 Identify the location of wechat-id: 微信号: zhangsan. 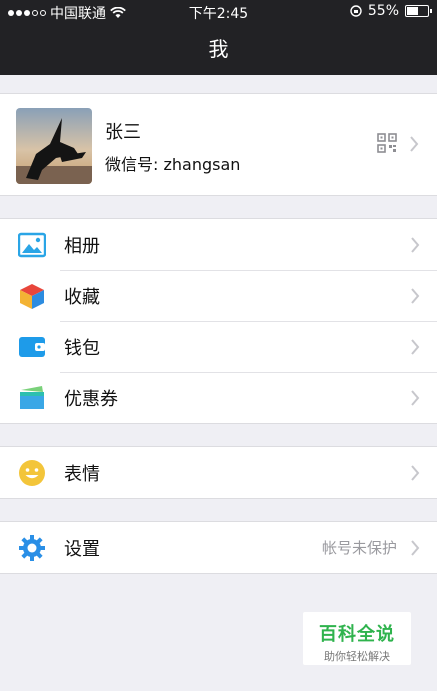
(173, 164).